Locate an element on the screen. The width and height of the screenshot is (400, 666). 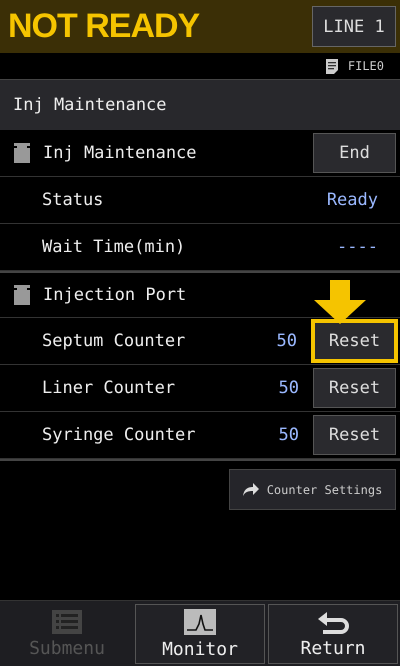
status-text: NOT READY is located at coordinates (104, 26).